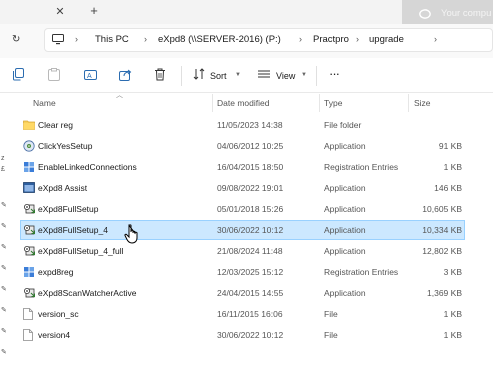  Describe the element at coordinates (54, 74) in the screenshot. I see `paste-icon` at that location.